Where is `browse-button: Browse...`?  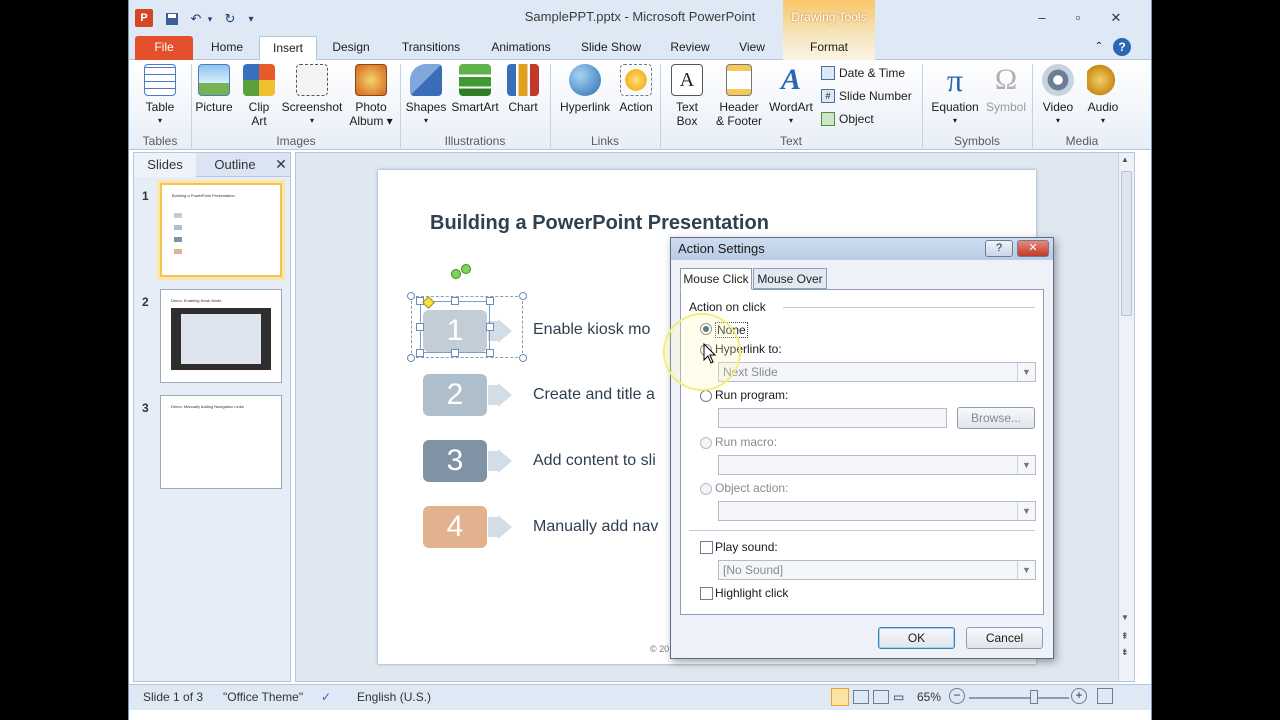
browse-button: Browse... is located at coordinates (996, 418).